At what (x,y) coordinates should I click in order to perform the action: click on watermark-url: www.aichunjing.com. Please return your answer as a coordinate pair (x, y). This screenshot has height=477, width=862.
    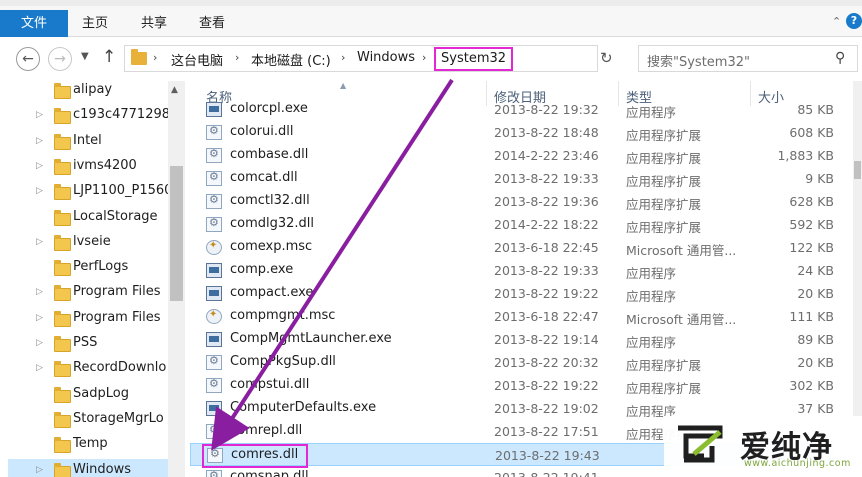
    Looking at the image, I should click on (797, 463).